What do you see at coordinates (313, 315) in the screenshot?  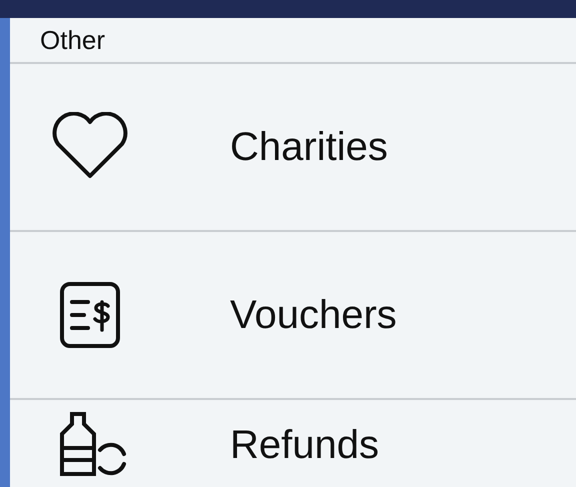 I see `menu-item-label: Vouchers` at bounding box center [313, 315].